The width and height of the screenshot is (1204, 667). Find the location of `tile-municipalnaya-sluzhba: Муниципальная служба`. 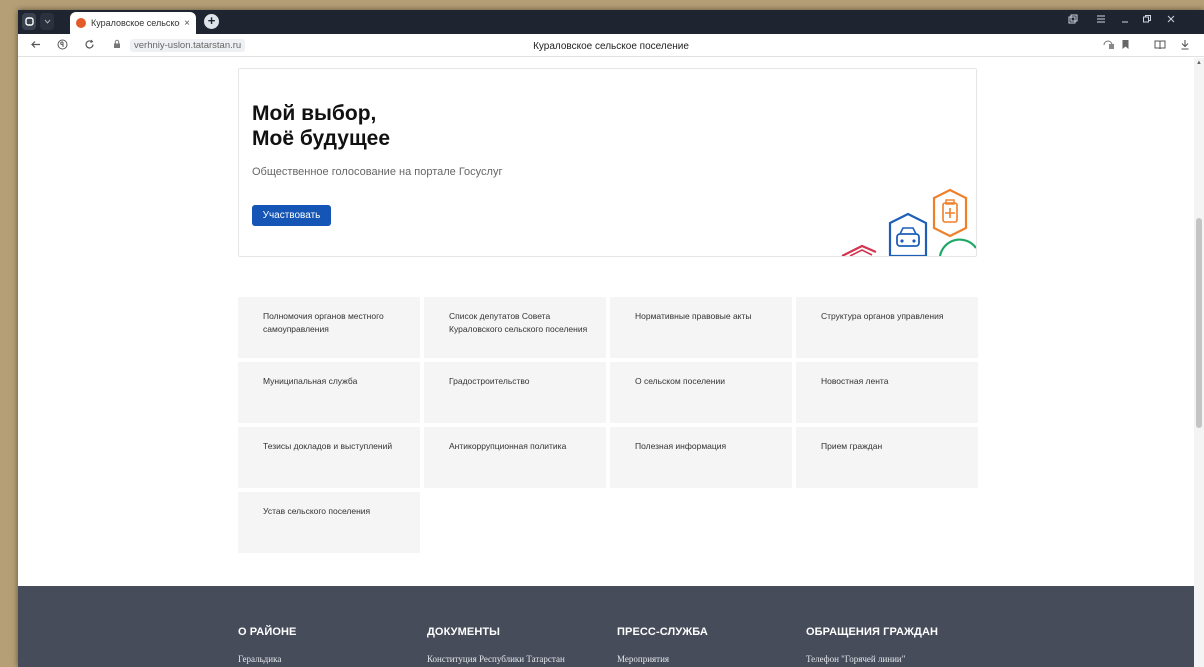

tile-municipalnaya-sluzhba: Муниципальная служба is located at coordinates (329, 392).